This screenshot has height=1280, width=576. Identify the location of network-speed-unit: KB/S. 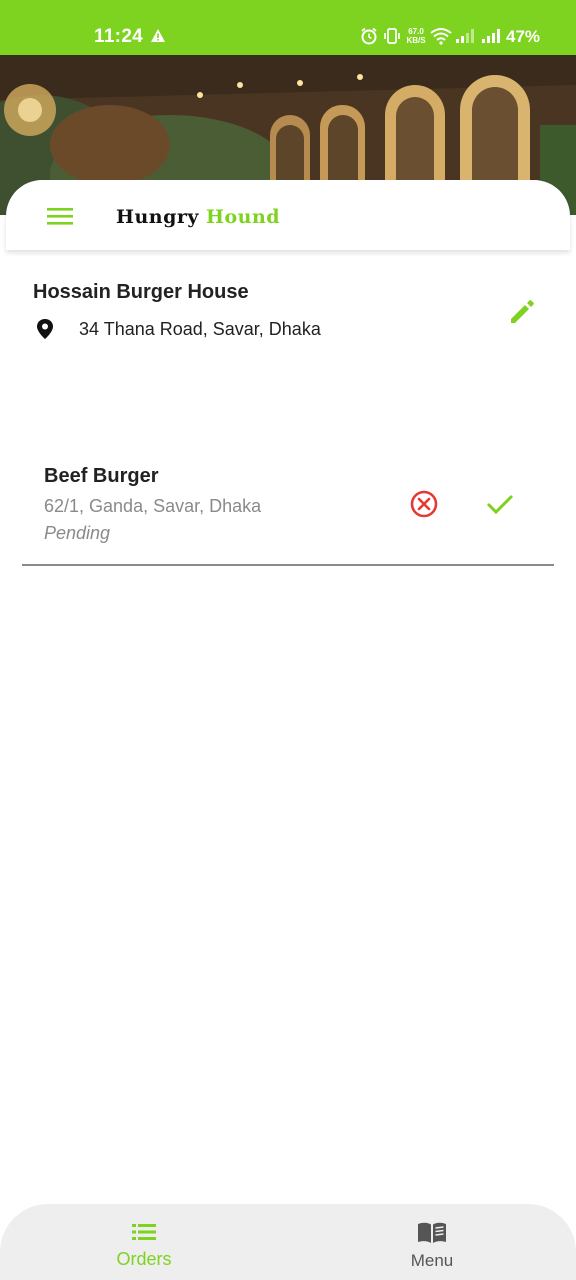
(416, 40).